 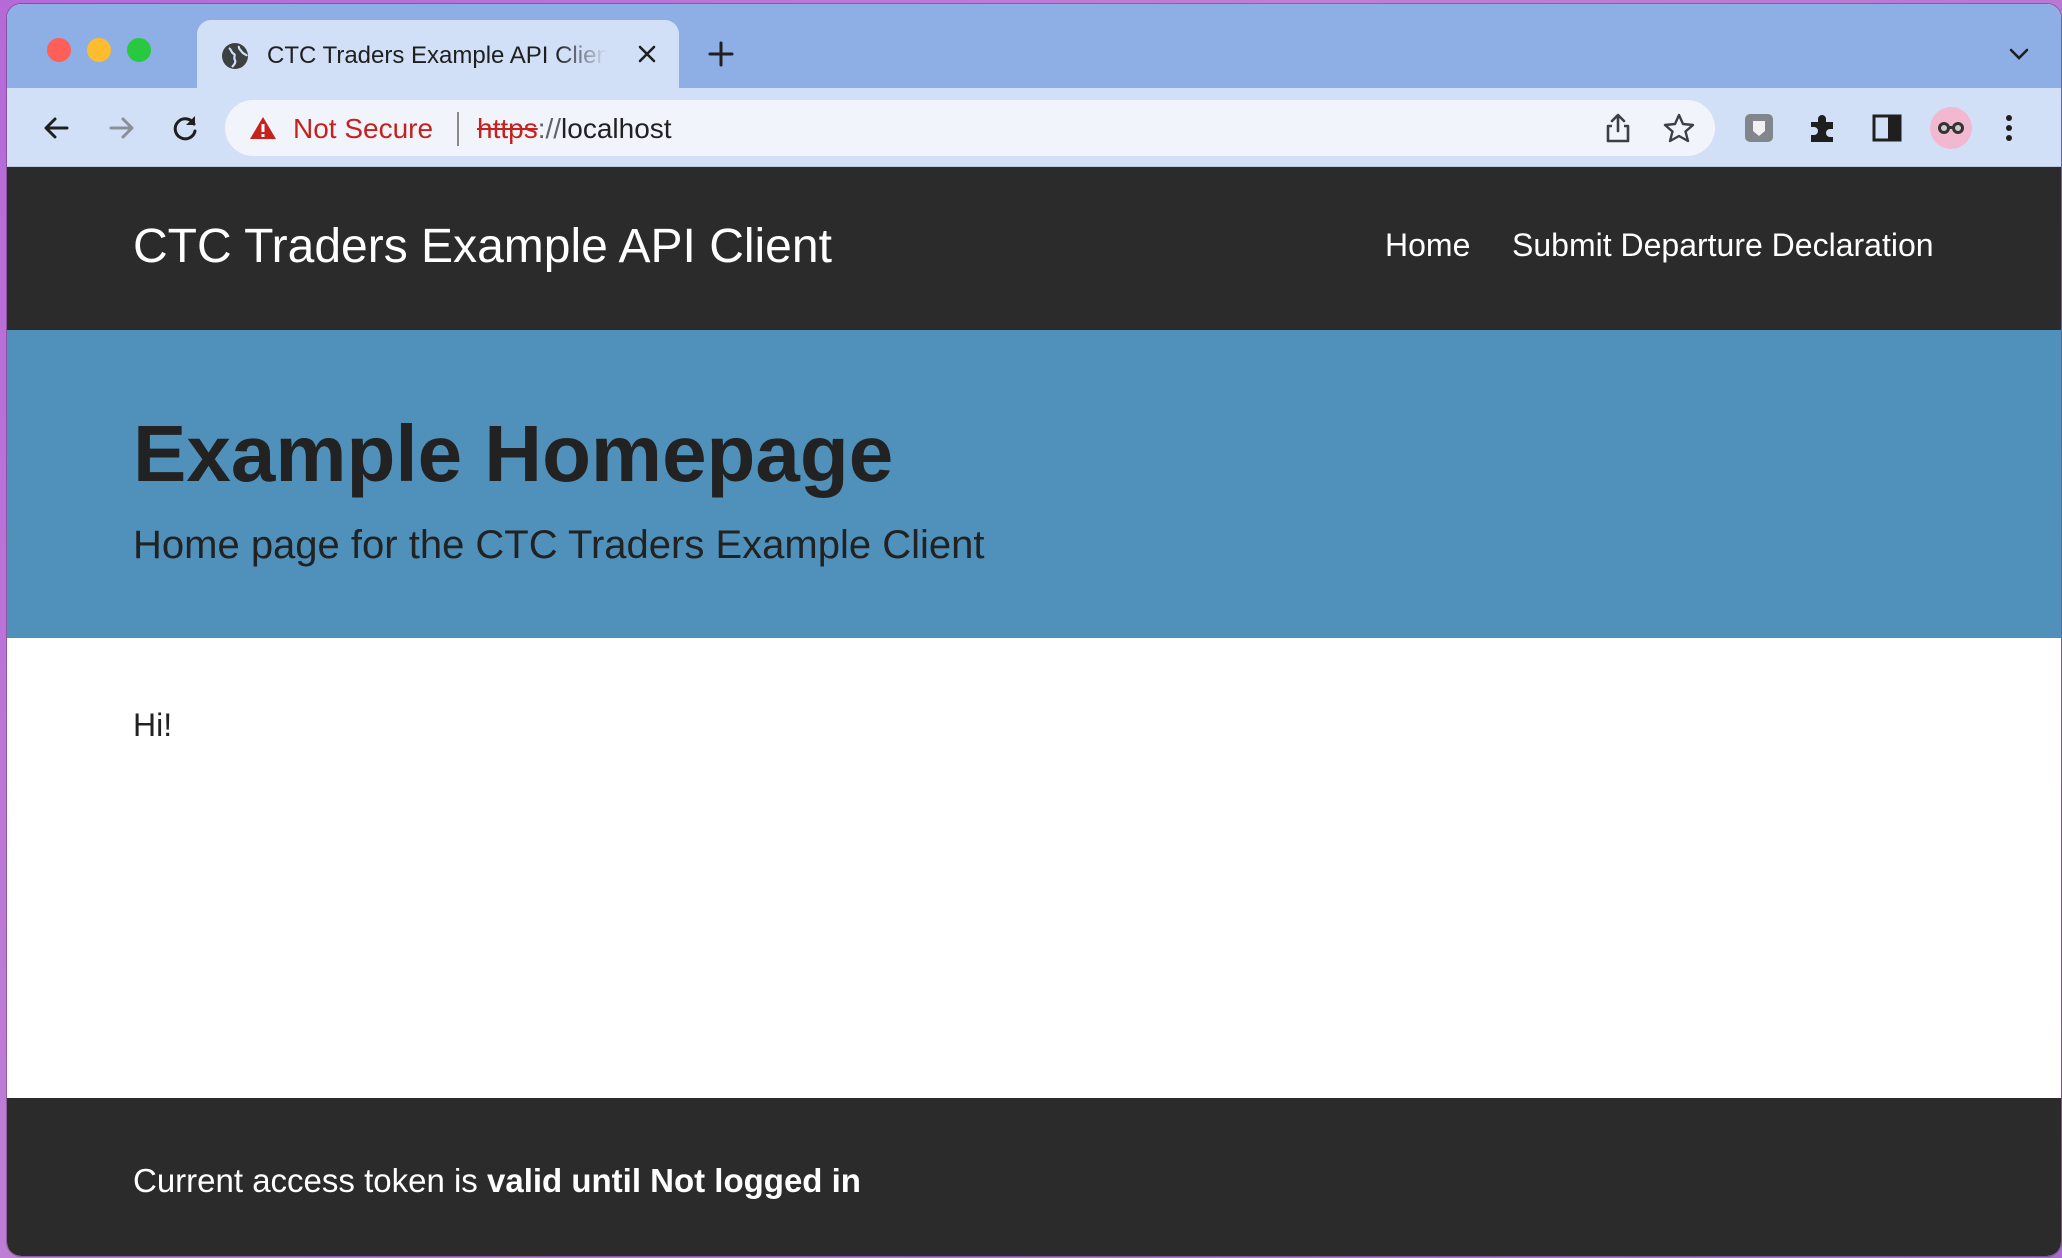 What do you see at coordinates (616, 128) in the screenshot?
I see `url-host: localhost` at bounding box center [616, 128].